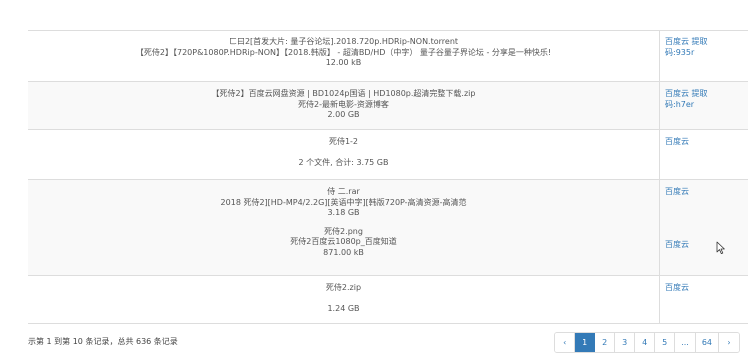  I want to click on file-size: 12.00 kB, so click(343, 62).